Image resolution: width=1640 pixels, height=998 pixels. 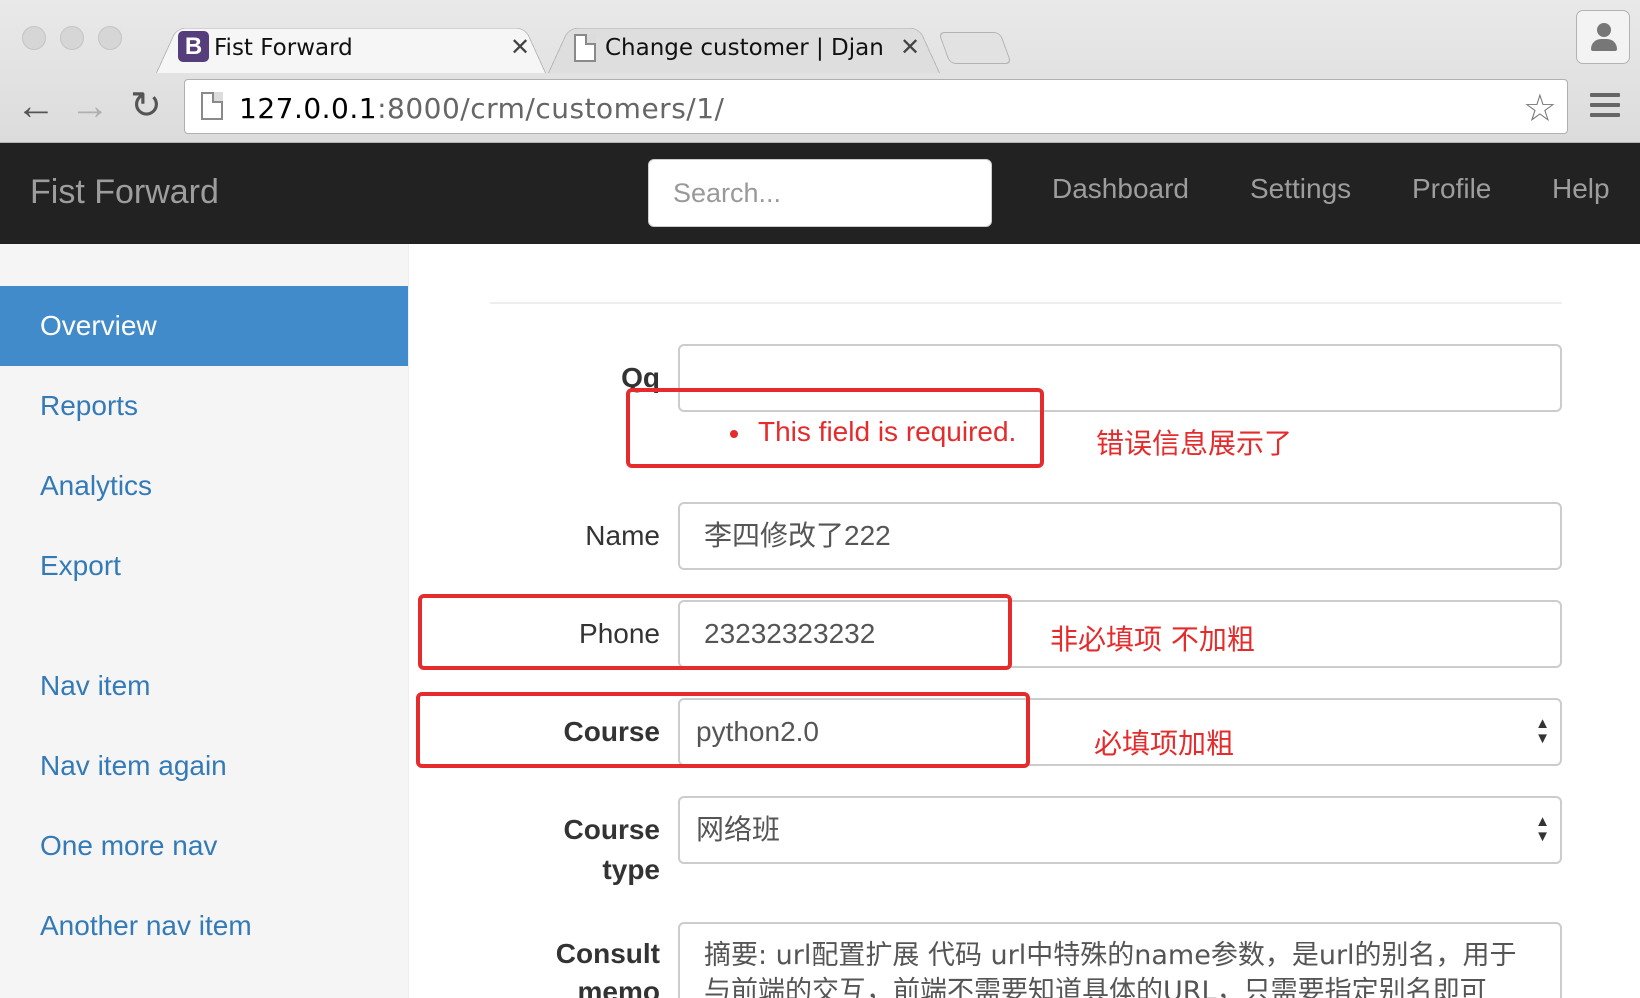 I want to click on profile-icon, so click(x=1603, y=37).